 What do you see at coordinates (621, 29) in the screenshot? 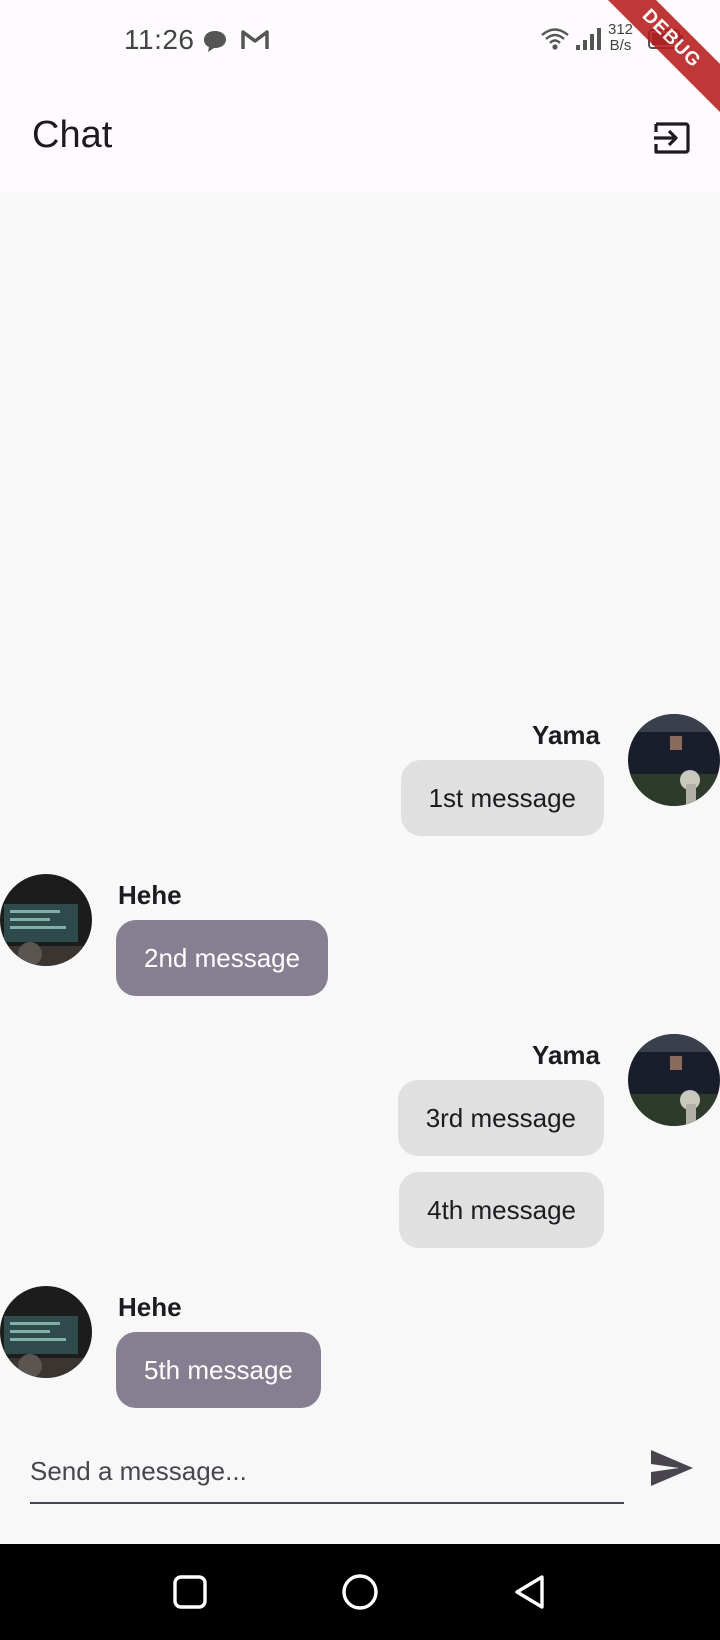
I see `network-speed-value: 312` at bounding box center [621, 29].